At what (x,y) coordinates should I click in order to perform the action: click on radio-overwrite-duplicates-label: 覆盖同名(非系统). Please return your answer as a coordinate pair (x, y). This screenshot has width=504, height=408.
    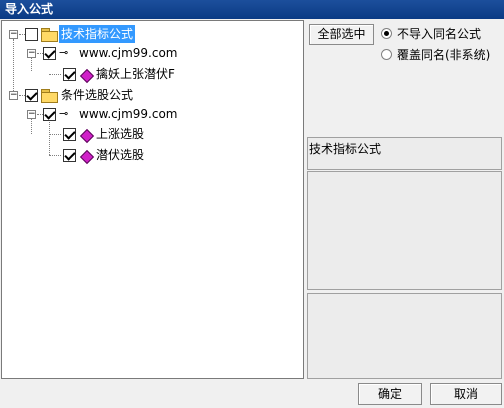
    Looking at the image, I should click on (443, 54).